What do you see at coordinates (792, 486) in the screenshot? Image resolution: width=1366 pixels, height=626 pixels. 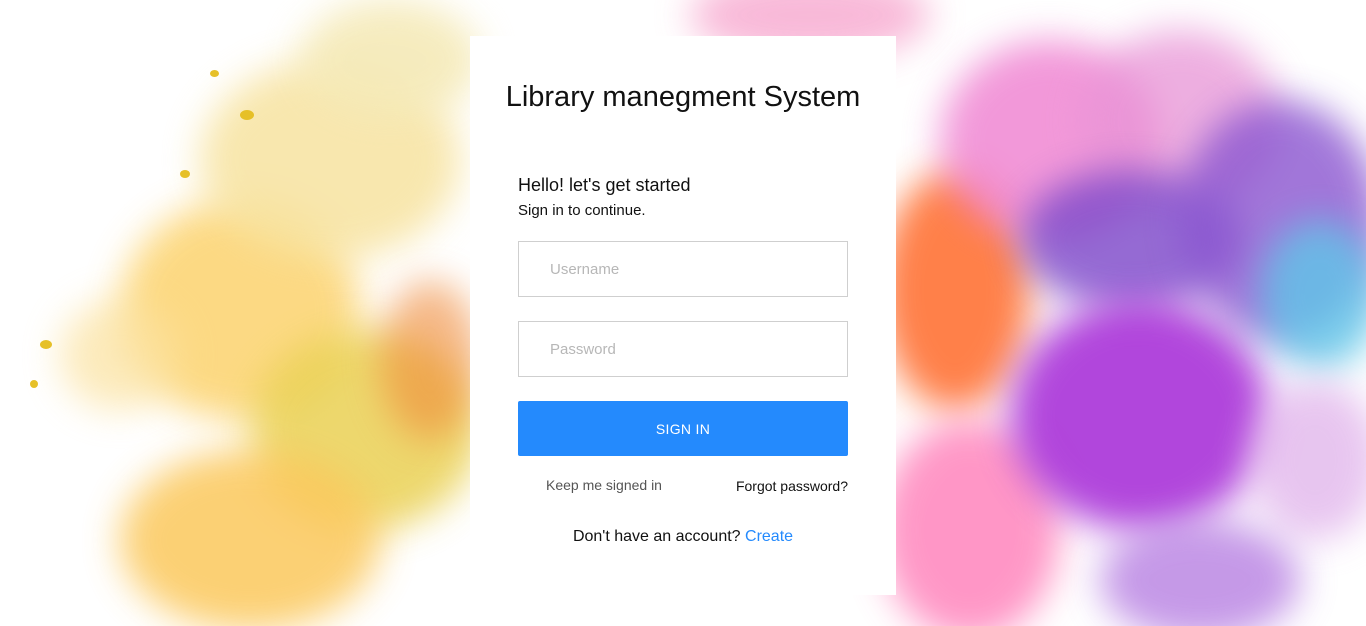 I see `forgot-password-link: Forgot password?` at bounding box center [792, 486].